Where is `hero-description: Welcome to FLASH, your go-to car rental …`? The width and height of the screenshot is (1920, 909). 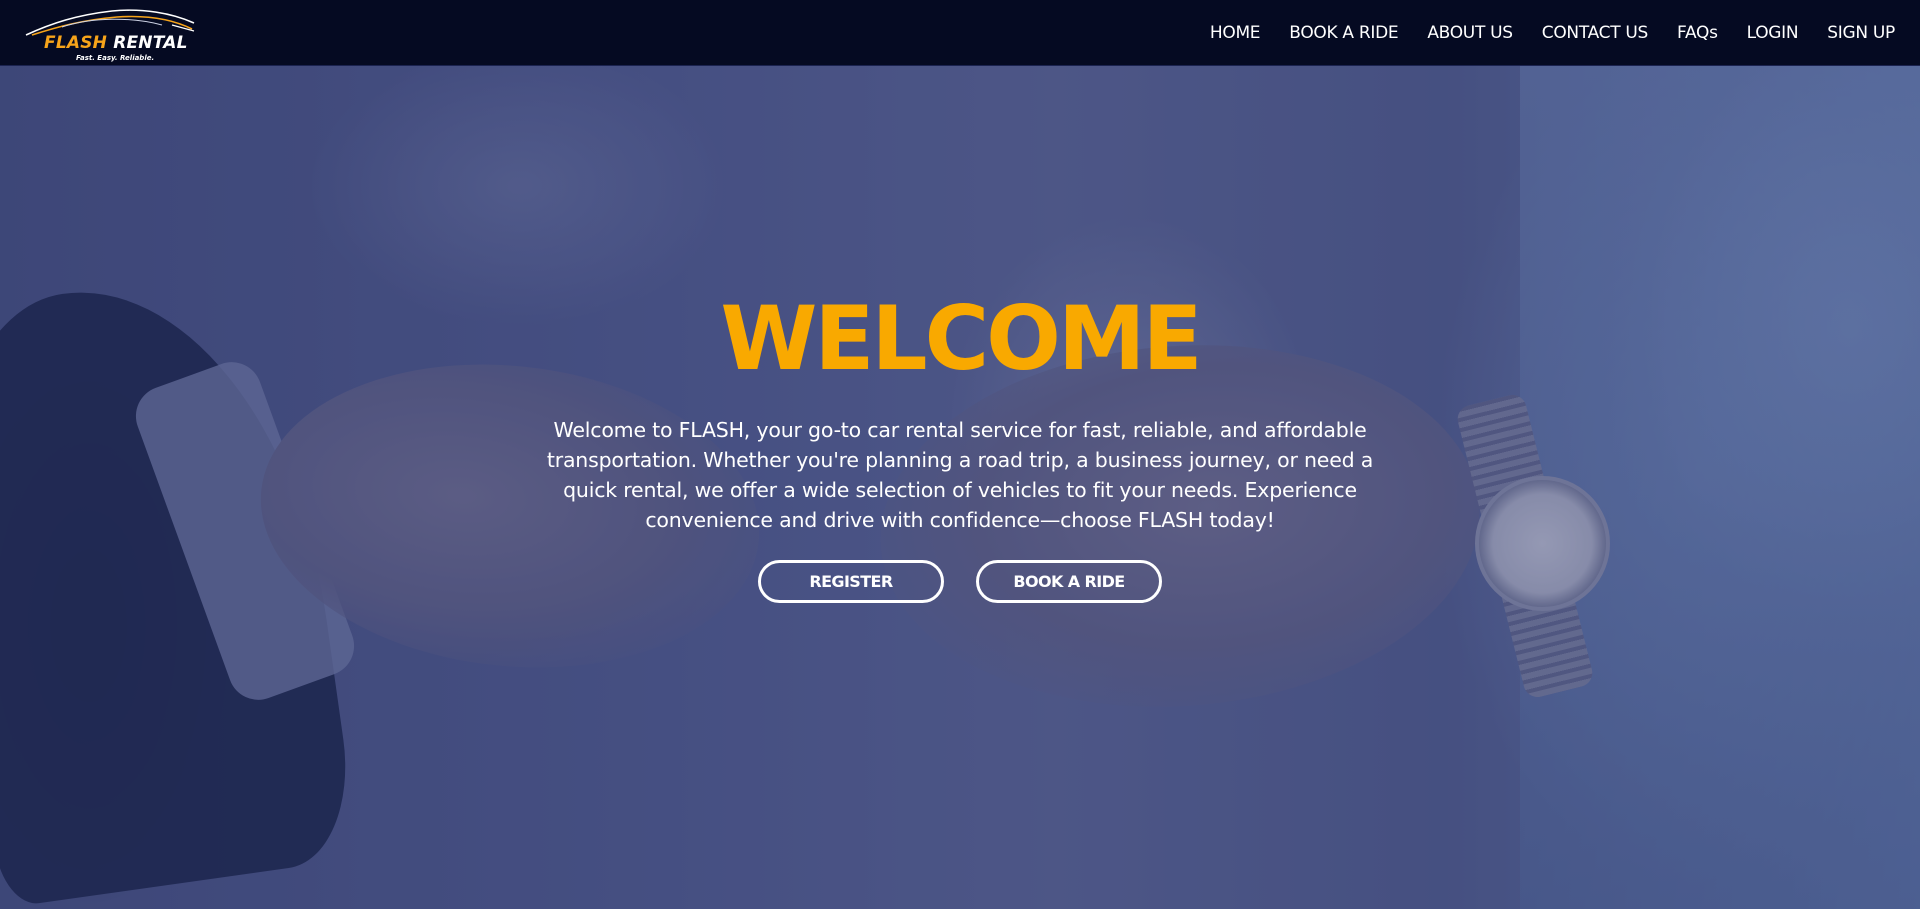 hero-description: Welcome to FLASH, your go-to car rental … is located at coordinates (960, 475).